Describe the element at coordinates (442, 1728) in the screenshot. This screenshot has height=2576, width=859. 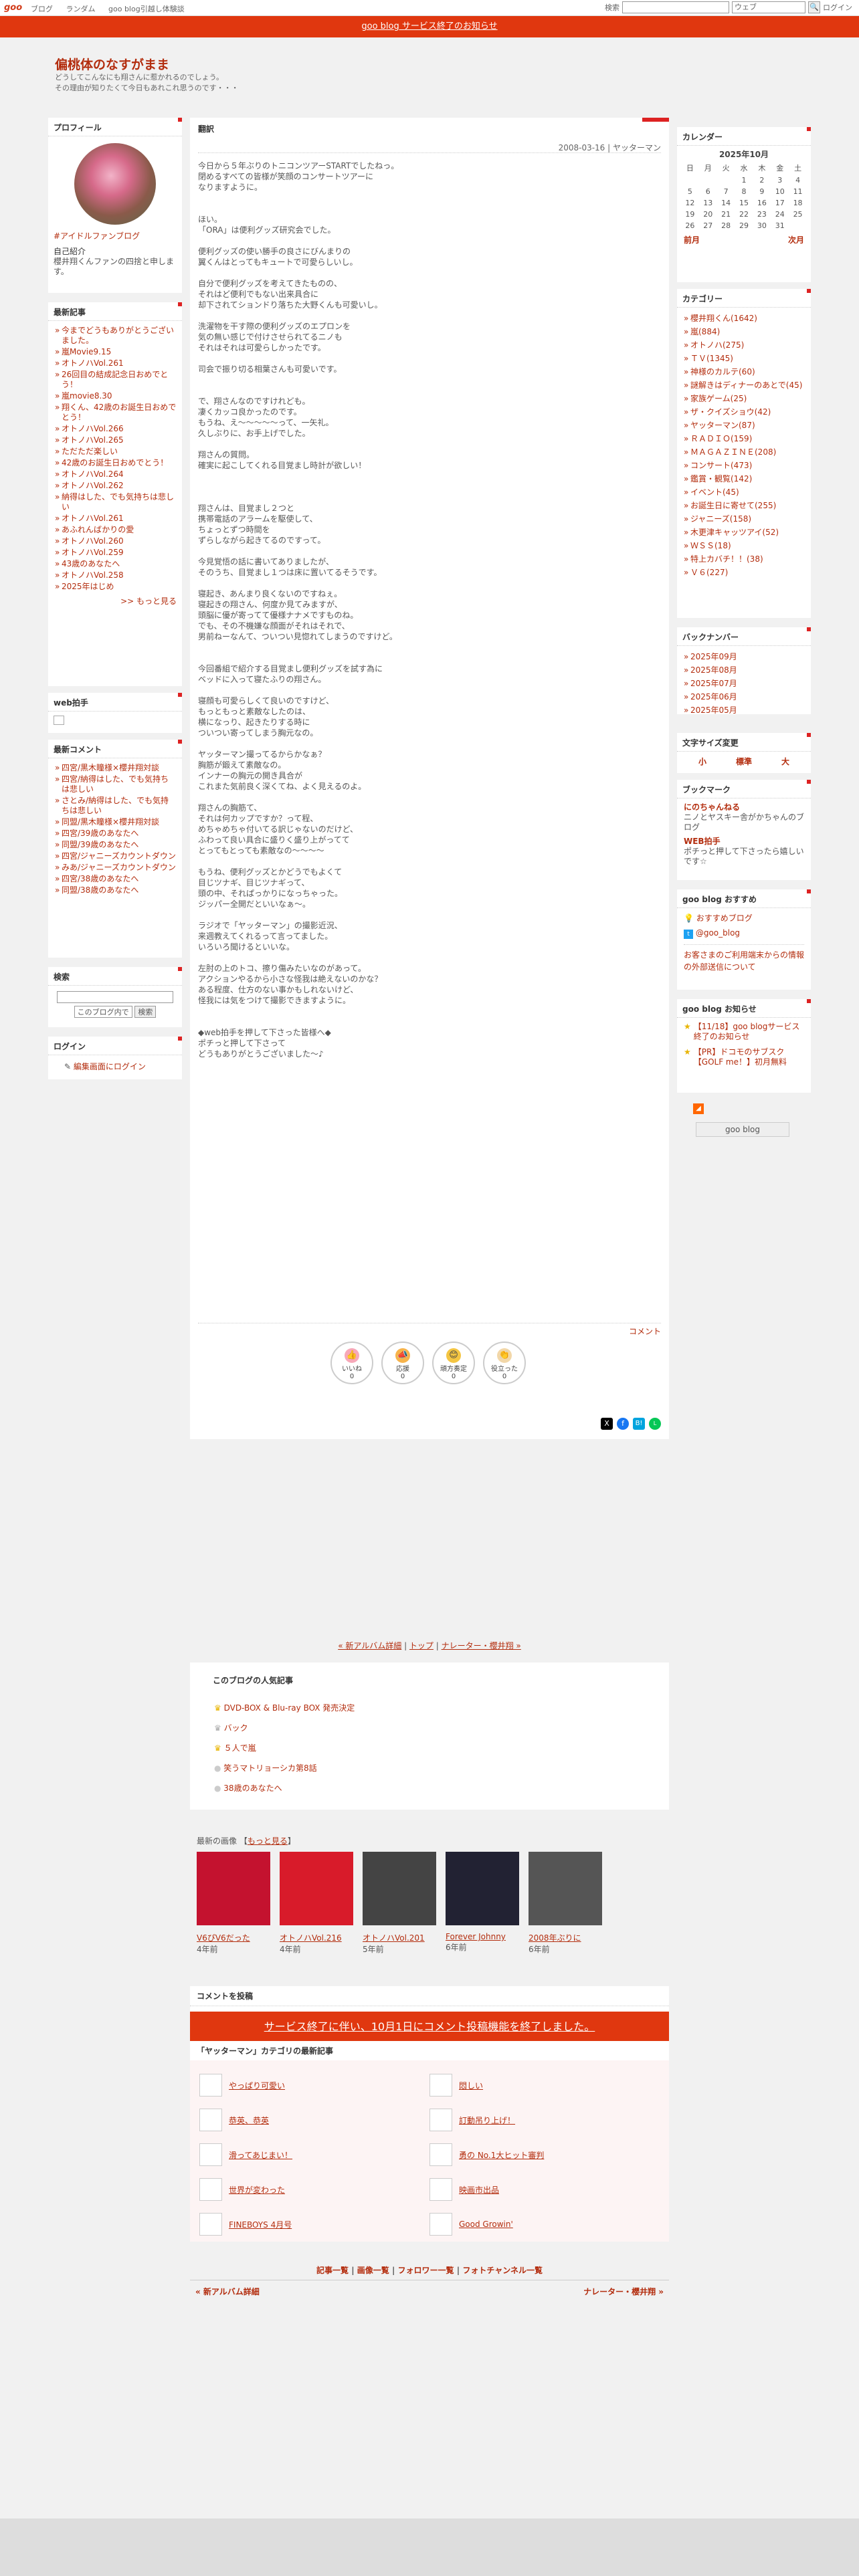
I see `popular-item: ♛ バック` at that location.